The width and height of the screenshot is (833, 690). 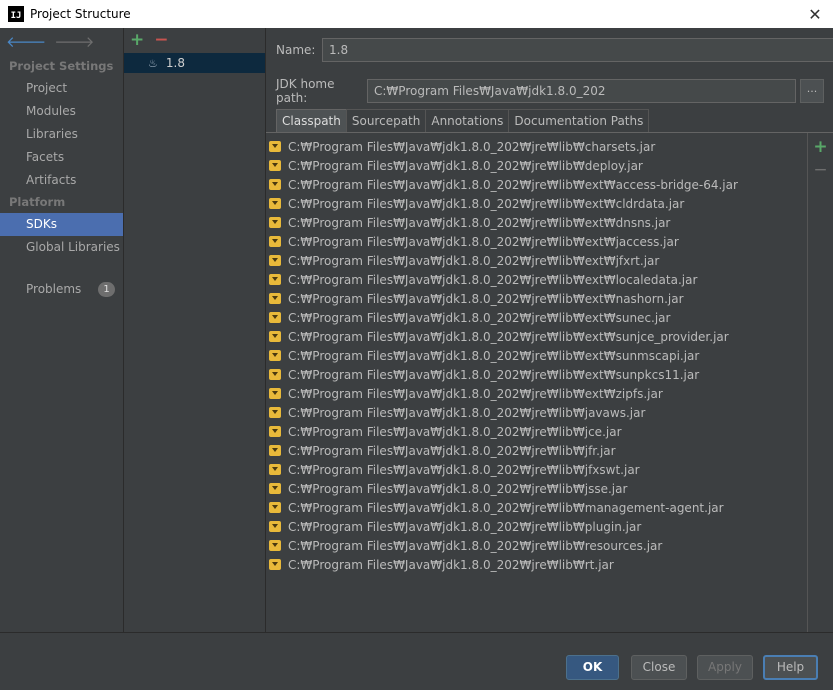 What do you see at coordinates (820, 382) in the screenshot?
I see `classpath-toolbar: + −` at bounding box center [820, 382].